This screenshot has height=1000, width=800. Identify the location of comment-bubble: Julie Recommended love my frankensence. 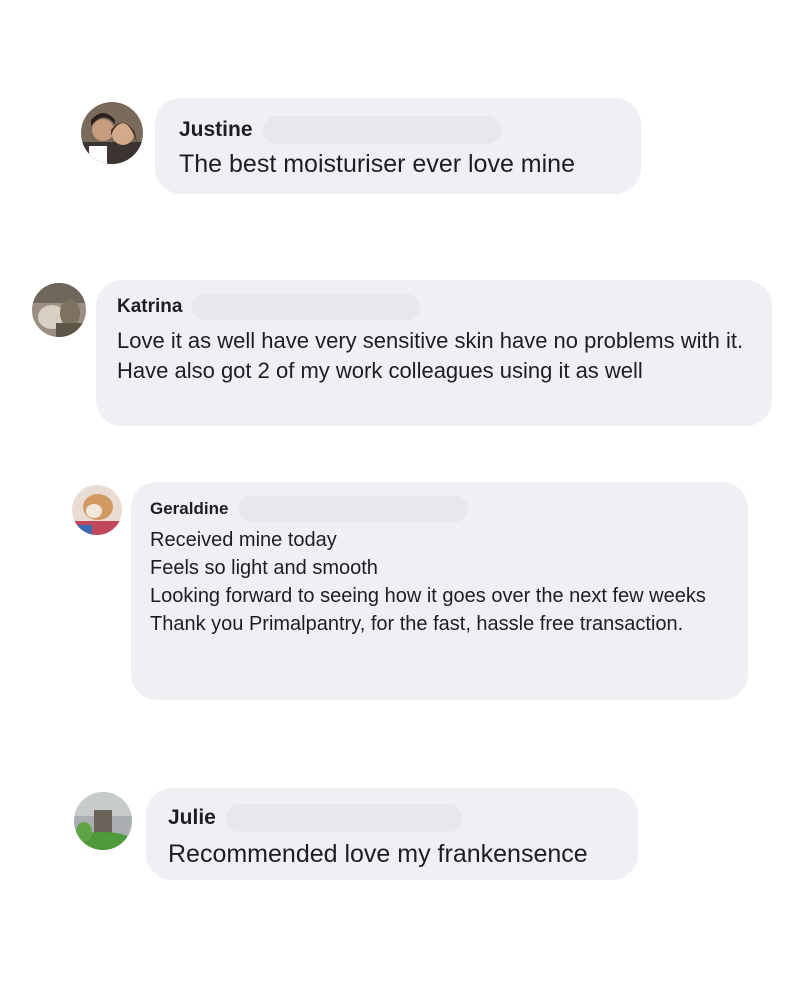
(392, 834).